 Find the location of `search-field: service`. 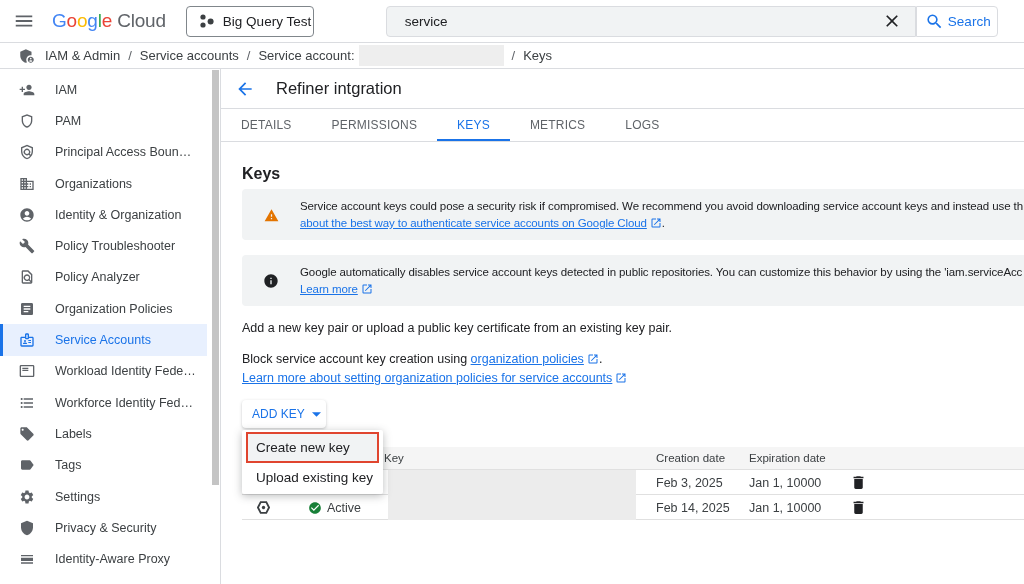

search-field: service is located at coordinates (650, 21).